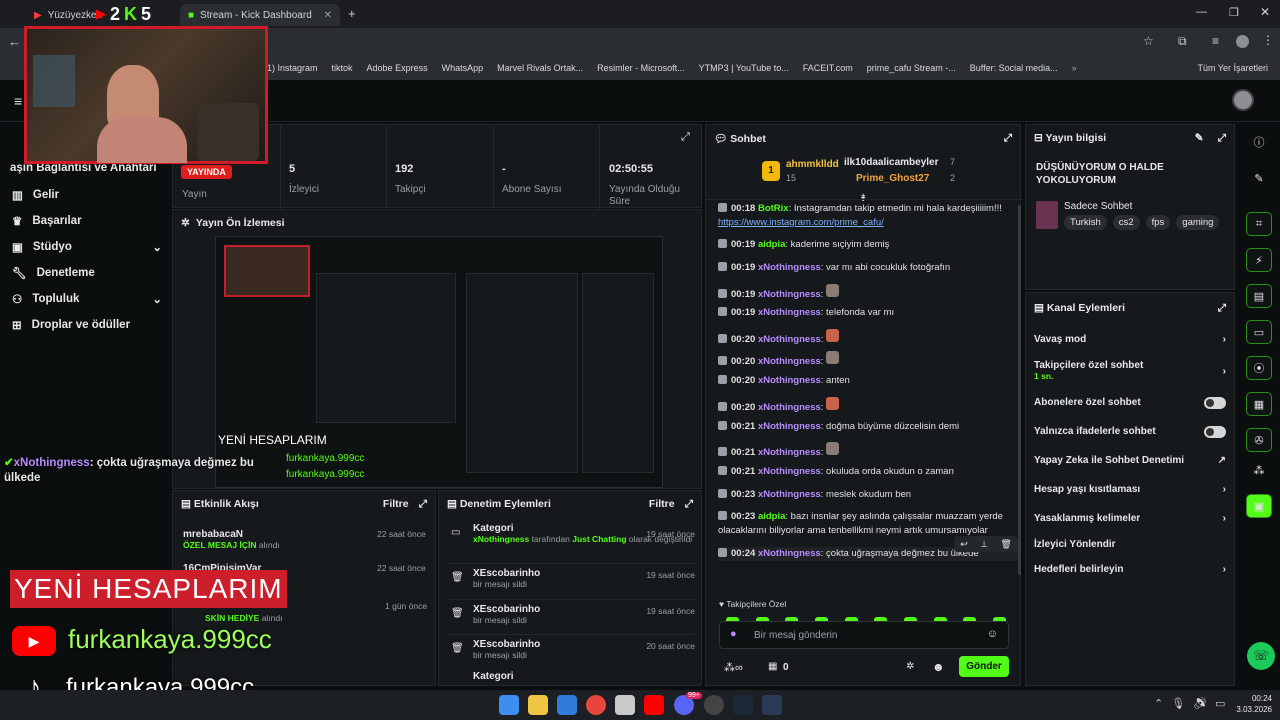 The image size is (1280, 720). Describe the element at coordinates (87, 195) in the screenshot. I see `sidebar-item-gelir: ▥ Gelir` at that location.